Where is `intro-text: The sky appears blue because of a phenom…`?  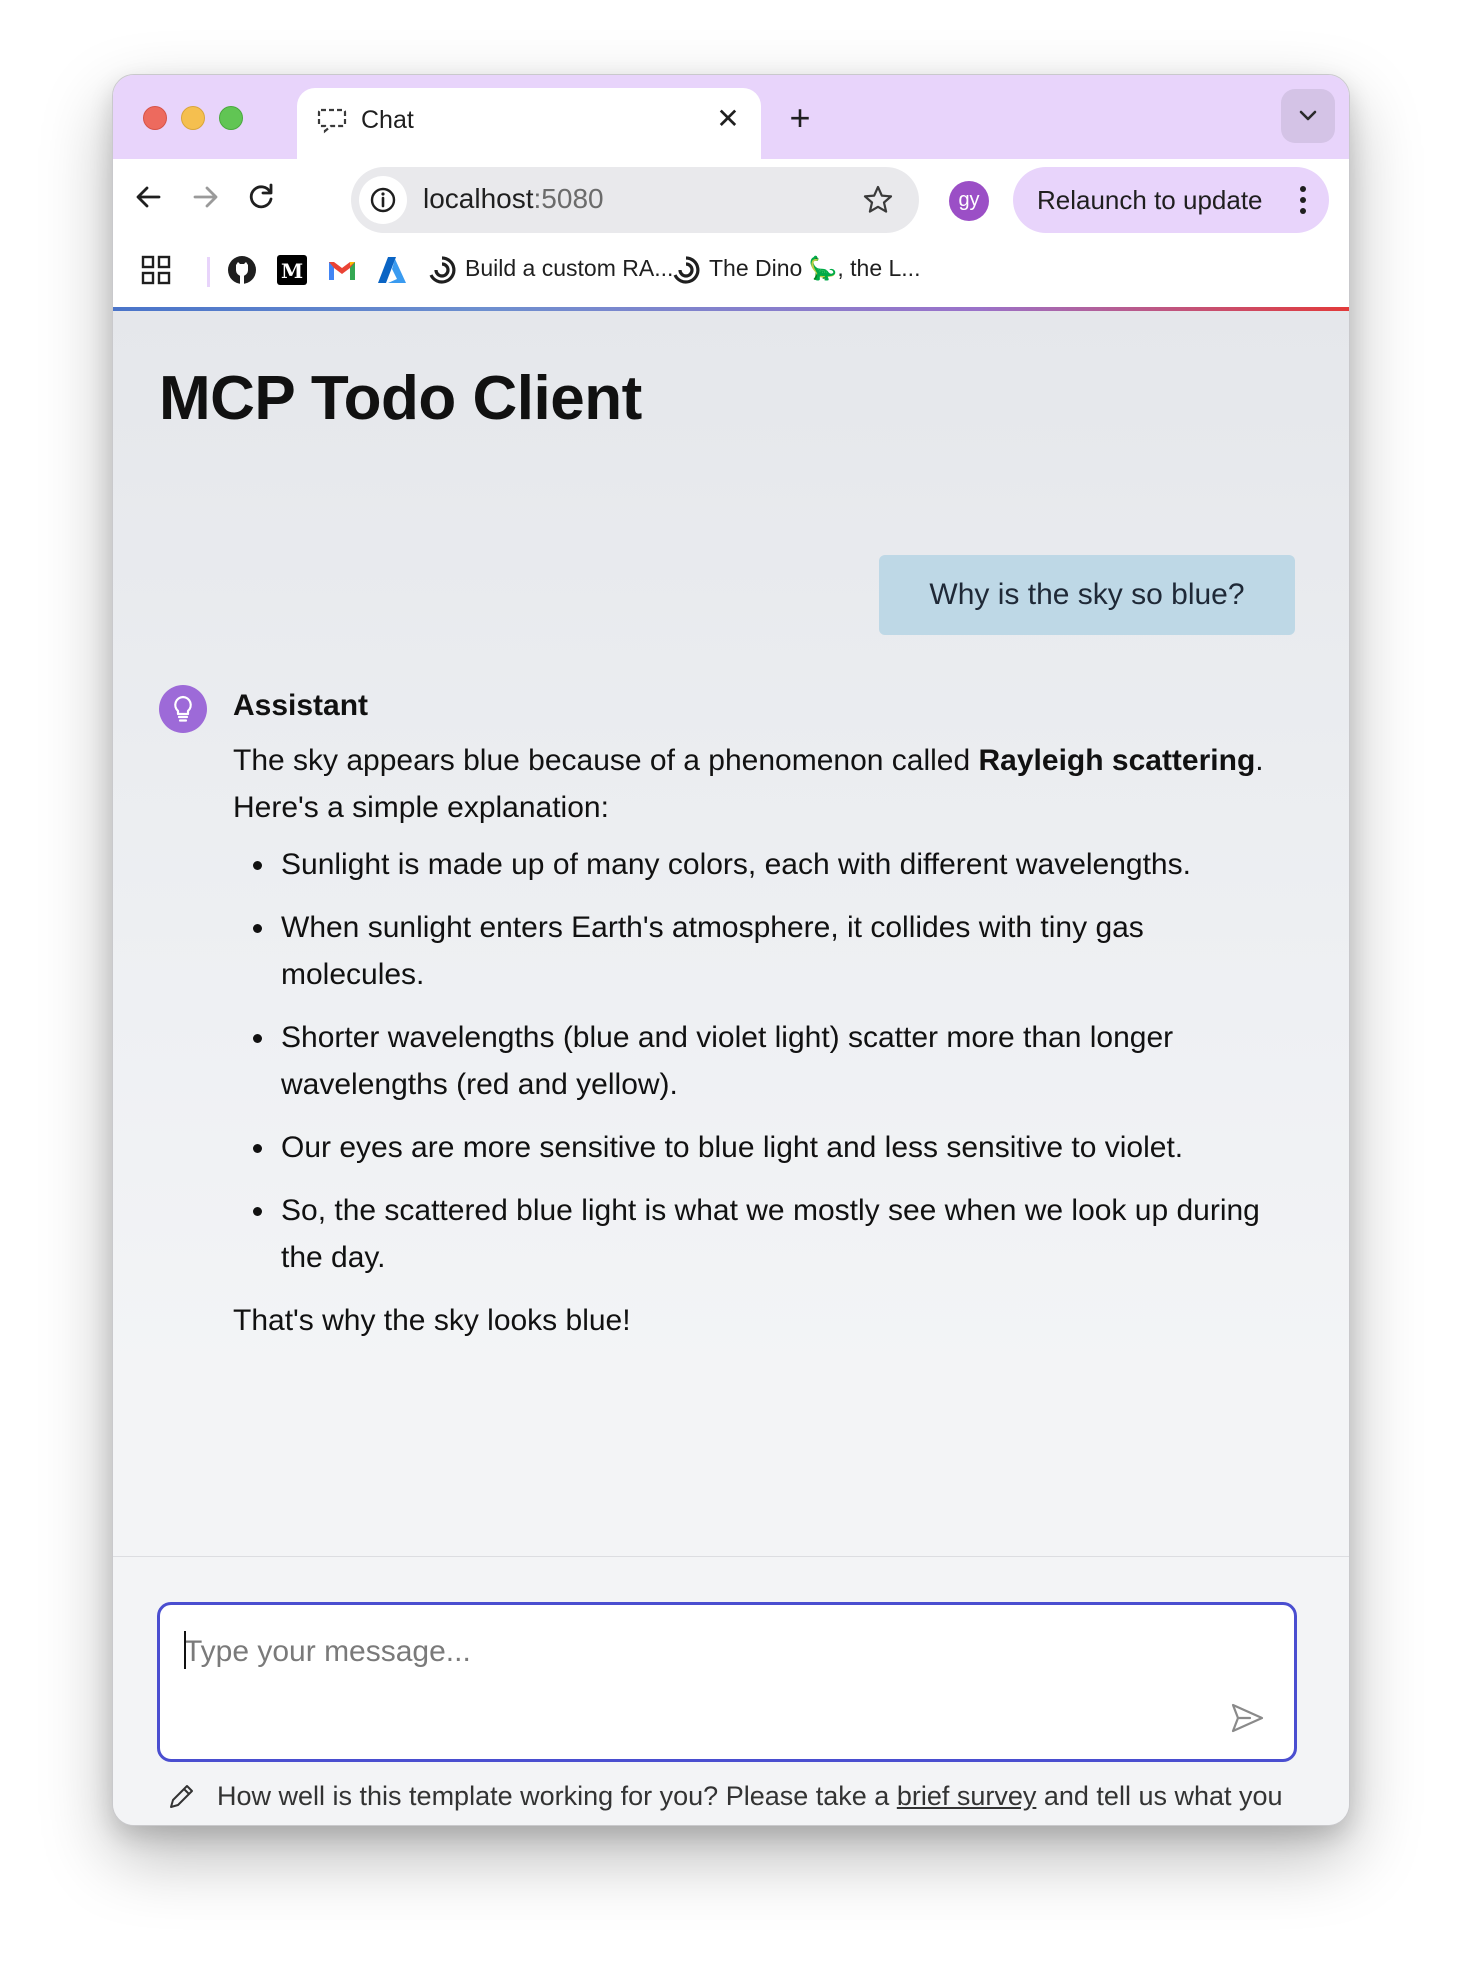
intro-text: The sky appears blue because of a phenom… is located at coordinates (606, 760).